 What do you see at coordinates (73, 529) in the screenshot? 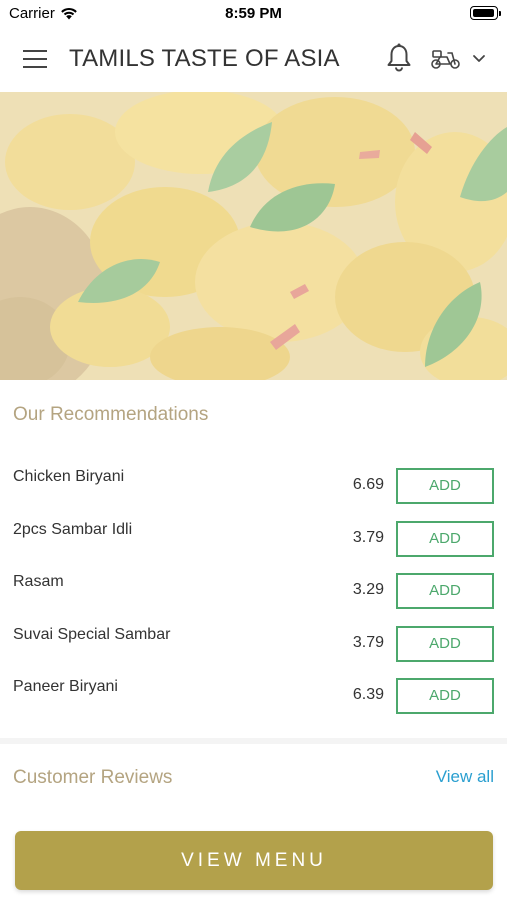
I see `item-name: 2pcs Sambar Idli` at bounding box center [73, 529].